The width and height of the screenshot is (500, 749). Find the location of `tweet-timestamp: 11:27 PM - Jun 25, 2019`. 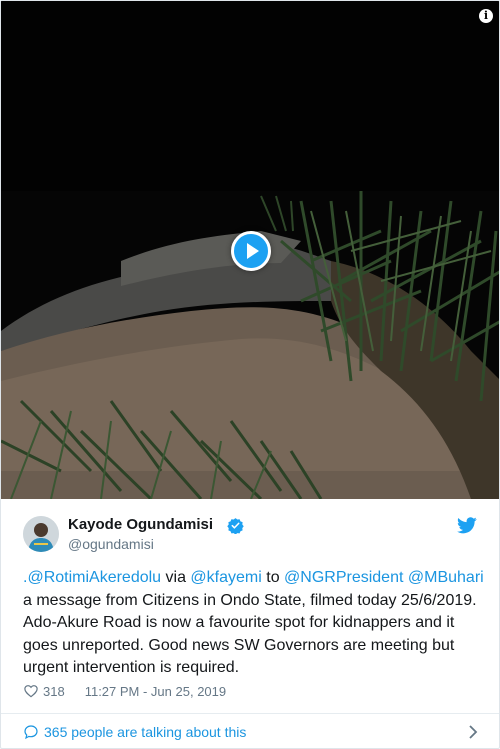

tweet-timestamp: 11:27 PM - Jun 25, 2019 is located at coordinates (155, 691).